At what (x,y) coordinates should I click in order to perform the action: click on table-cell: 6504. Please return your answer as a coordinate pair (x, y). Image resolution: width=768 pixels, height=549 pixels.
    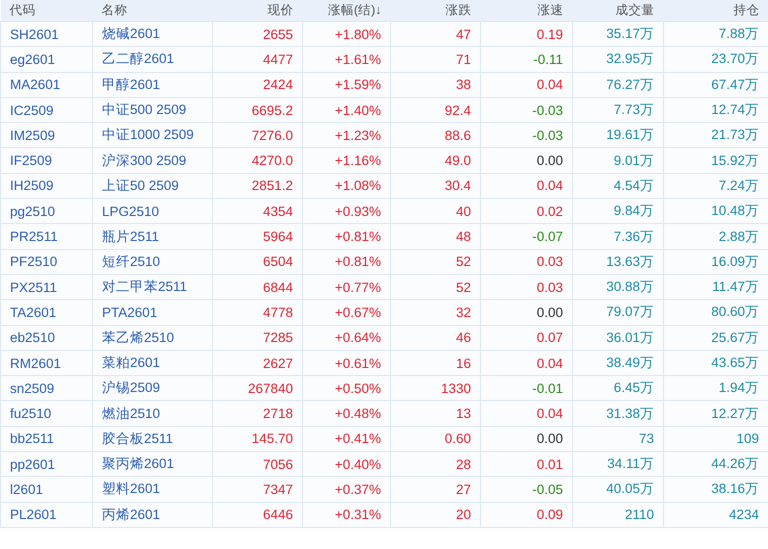
    Looking at the image, I should click on (257, 261).